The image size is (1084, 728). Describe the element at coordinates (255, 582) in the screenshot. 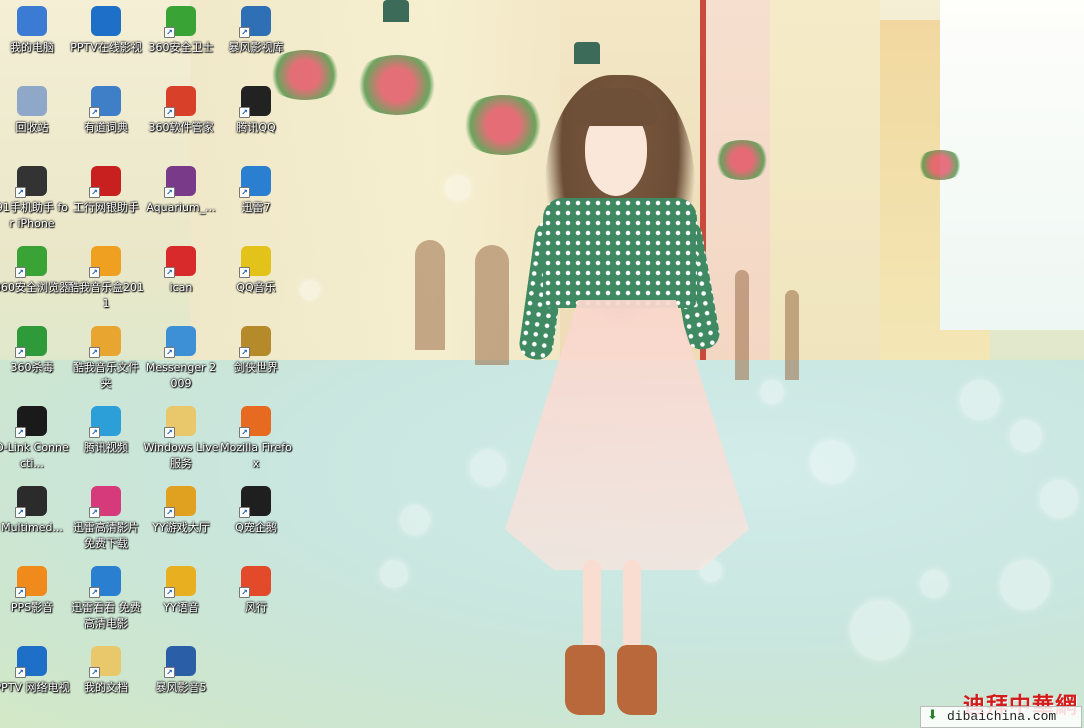

I see `funshion-icon: ↗` at that location.